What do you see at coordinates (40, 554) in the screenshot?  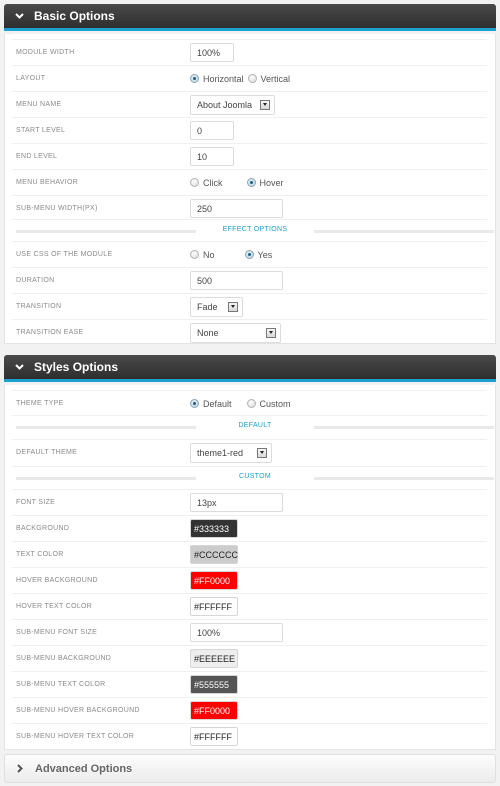 I see `text-color-label: Text Color` at bounding box center [40, 554].